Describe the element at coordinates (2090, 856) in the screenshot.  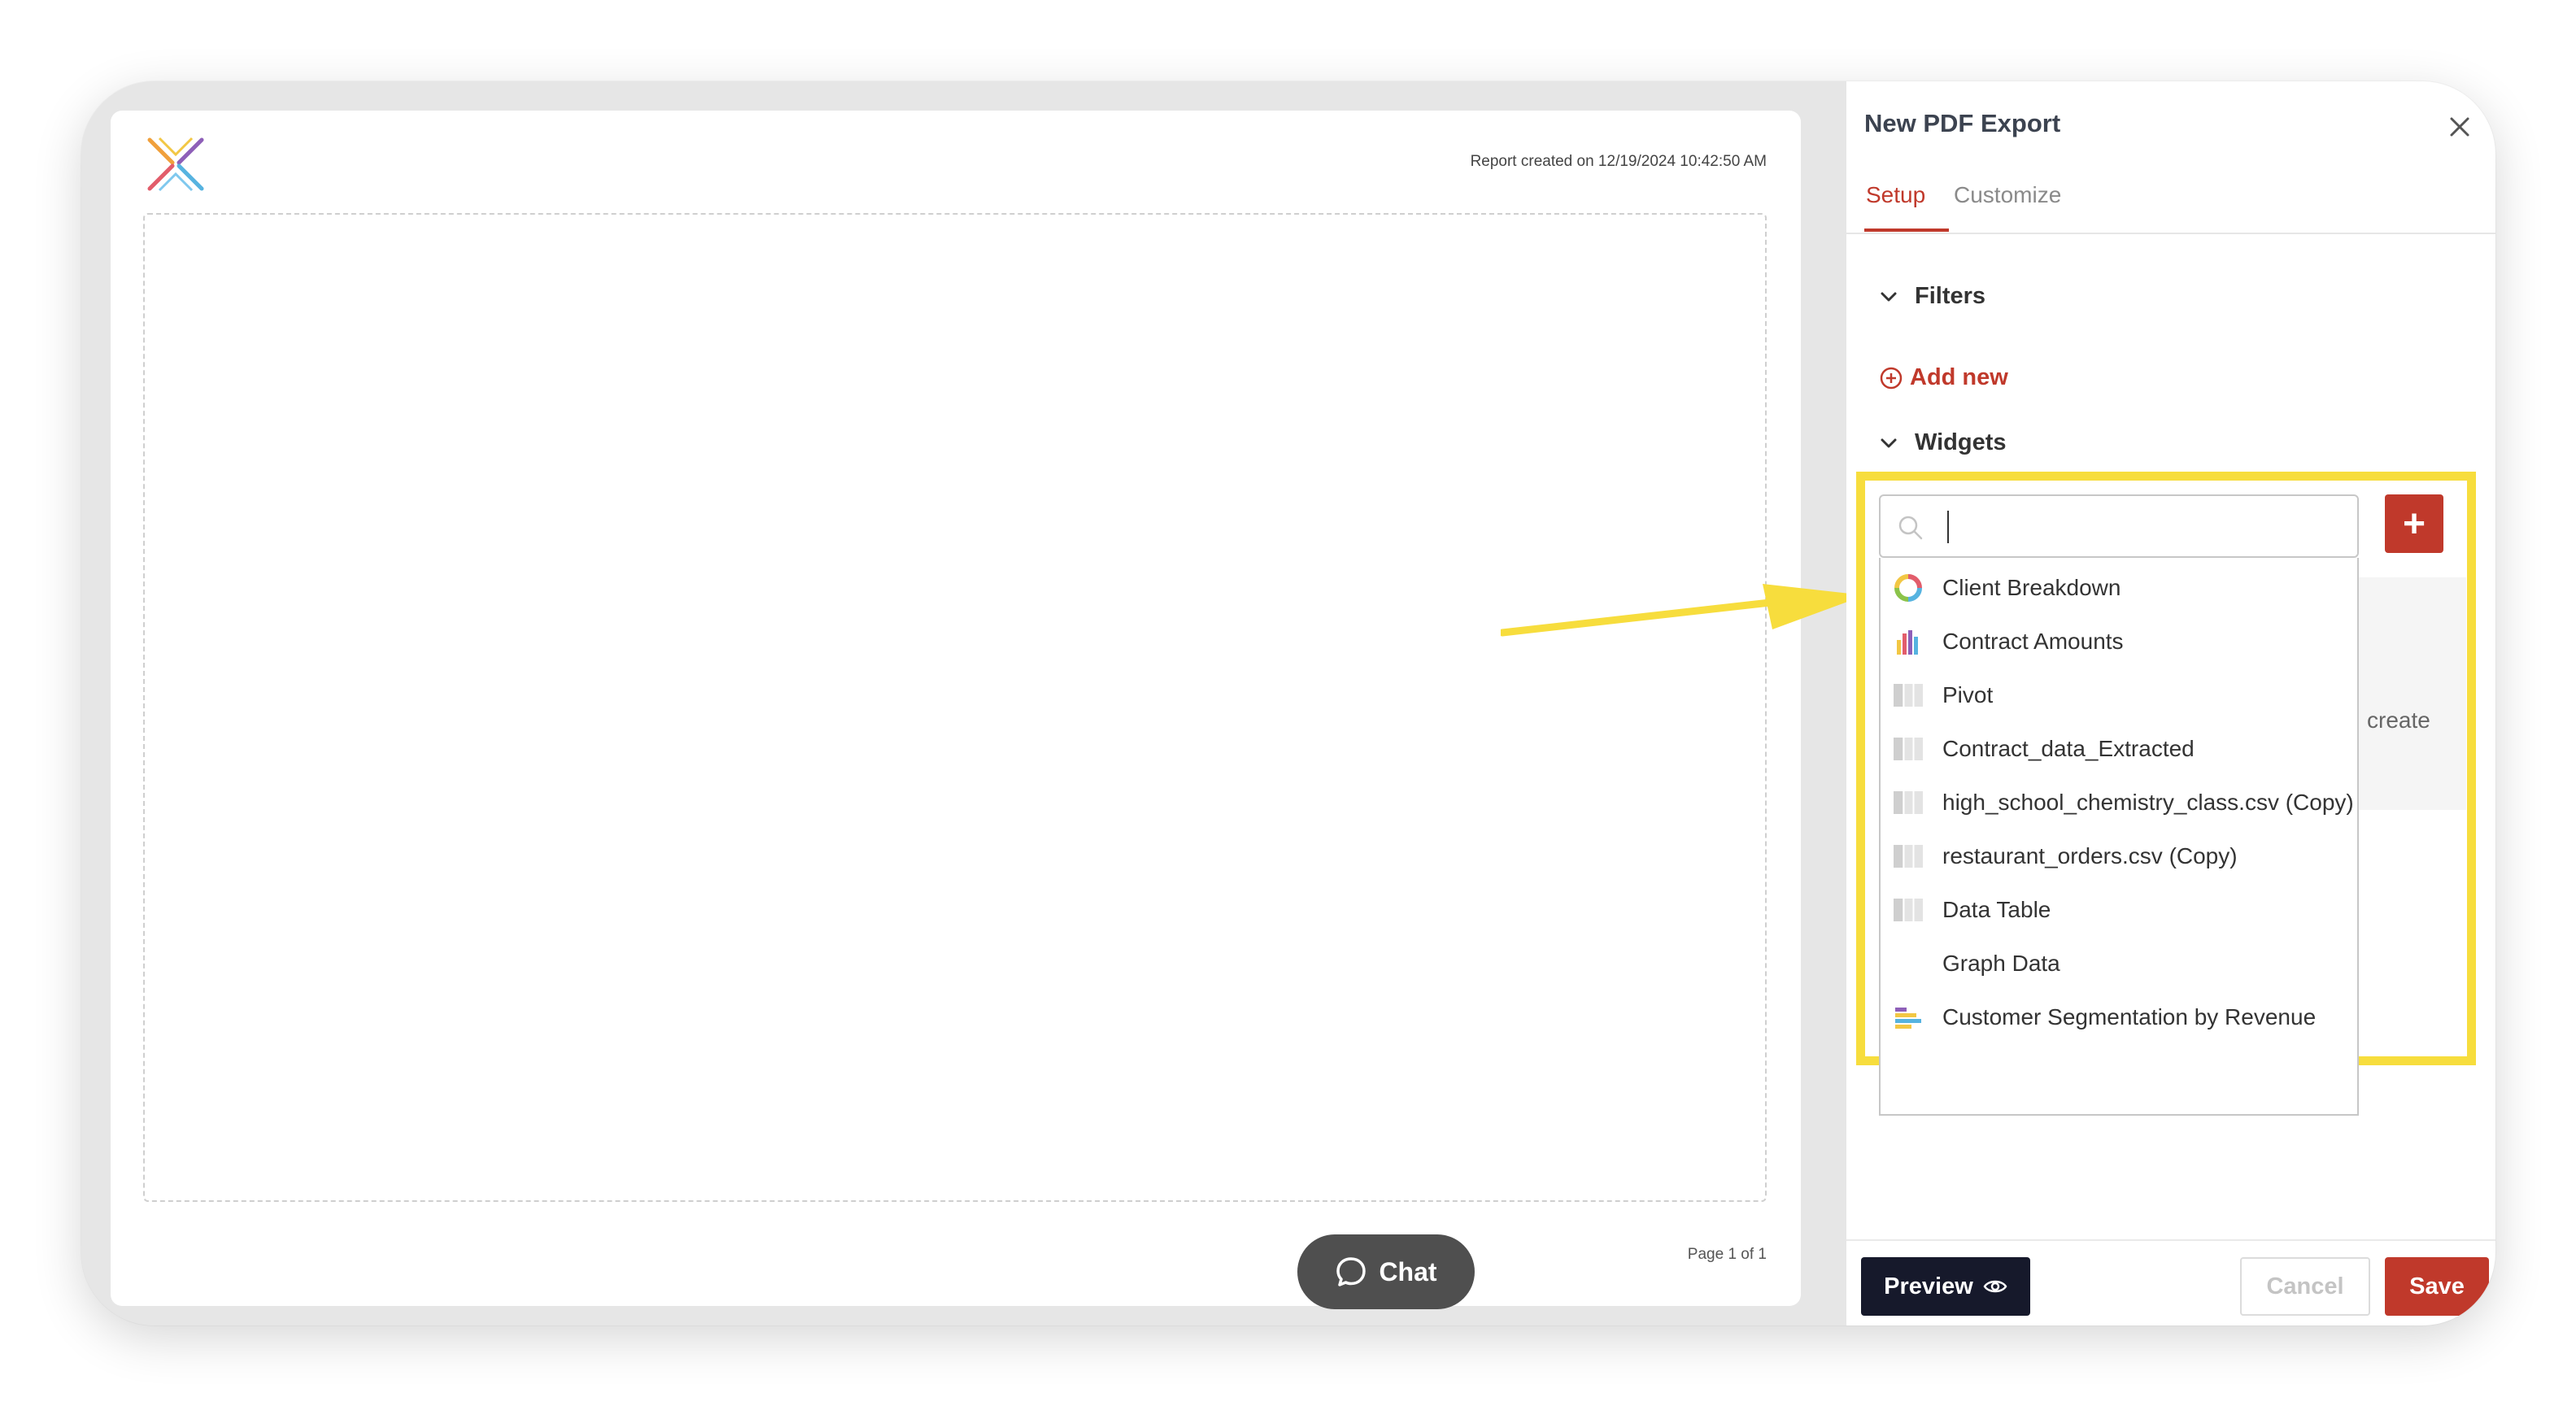
I see `list-item-label: restaurant_orders.csv (Copy)` at that location.